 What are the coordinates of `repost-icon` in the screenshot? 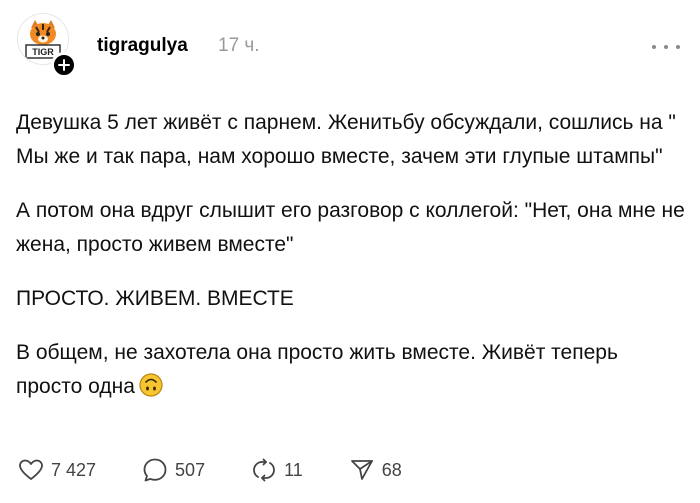 It's located at (264, 470).